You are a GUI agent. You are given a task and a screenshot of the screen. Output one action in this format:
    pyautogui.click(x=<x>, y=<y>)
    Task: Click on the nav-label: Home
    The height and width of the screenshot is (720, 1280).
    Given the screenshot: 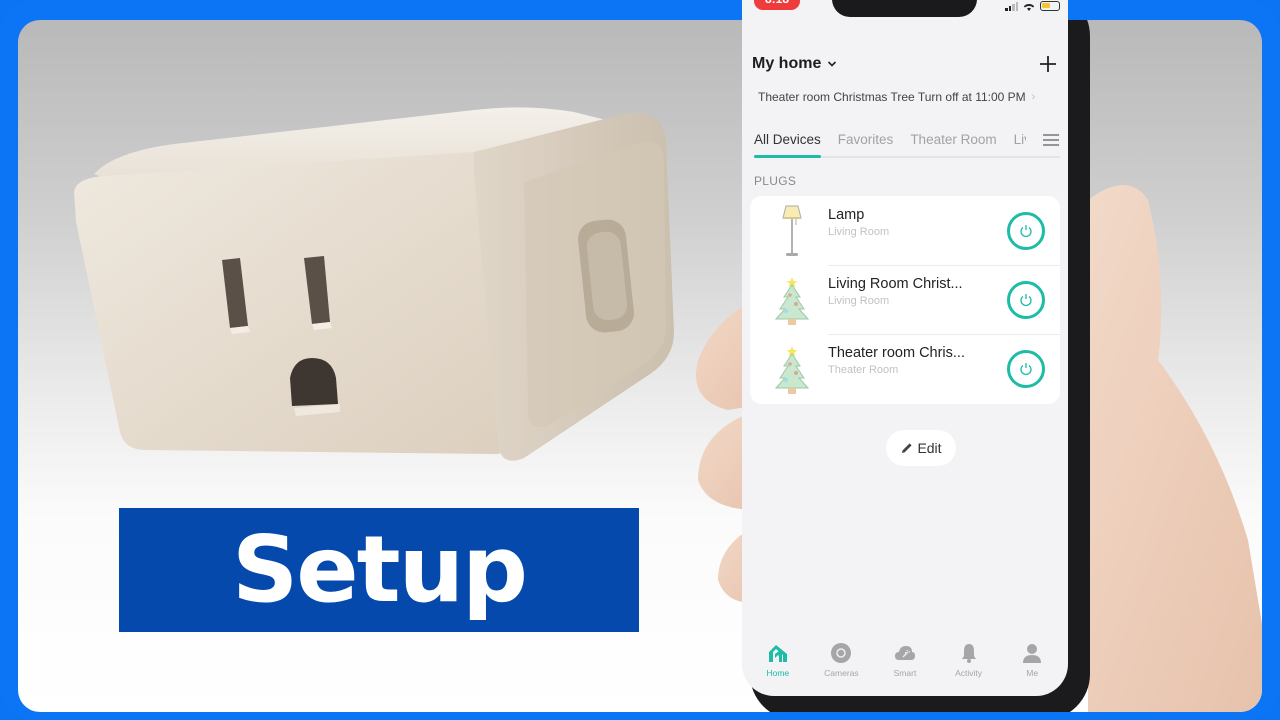 What is the action you would take?
    pyautogui.click(x=778, y=673)
    